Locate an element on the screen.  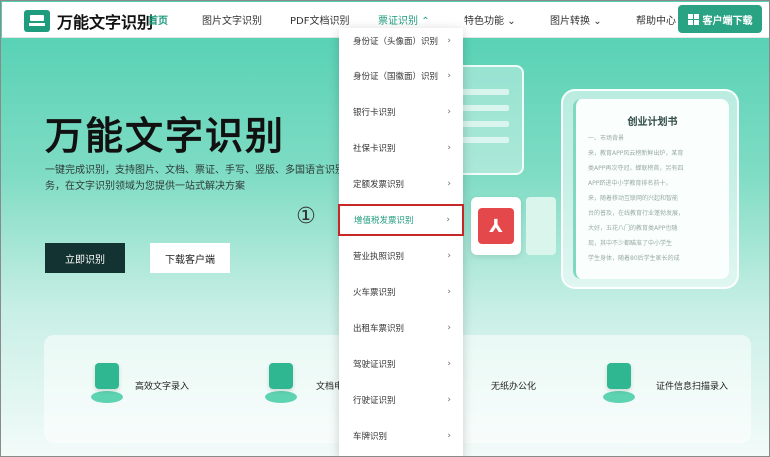
menu-label: 身份证（国徽面）识别 is located at coordinates (396, 77).